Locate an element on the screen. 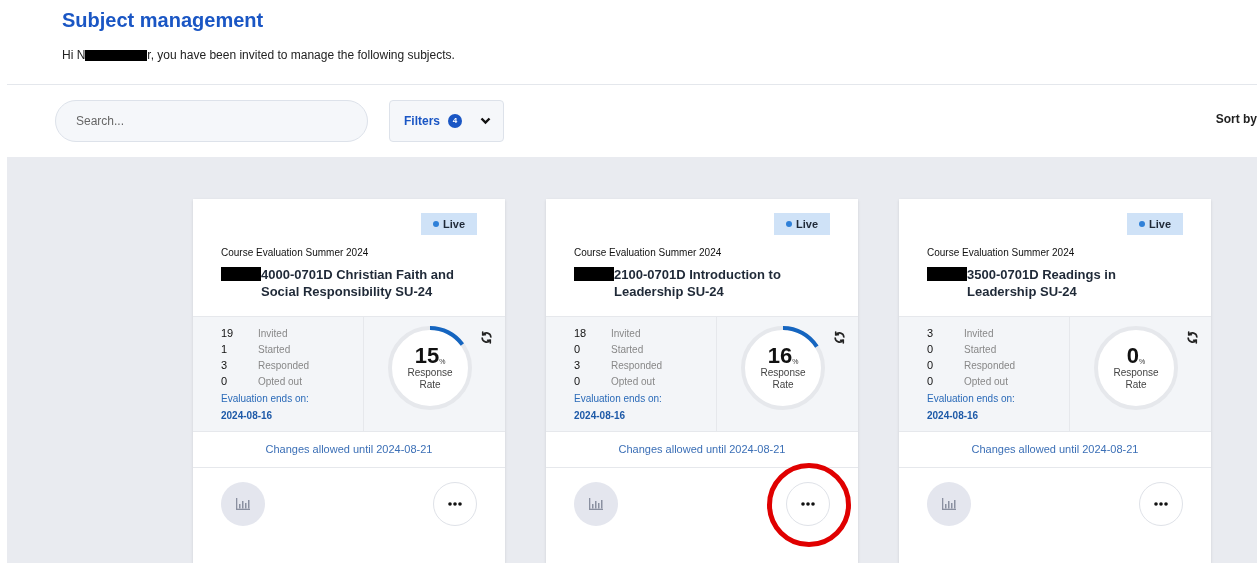  stat-value: 1 is located at coordinates (225, 349).